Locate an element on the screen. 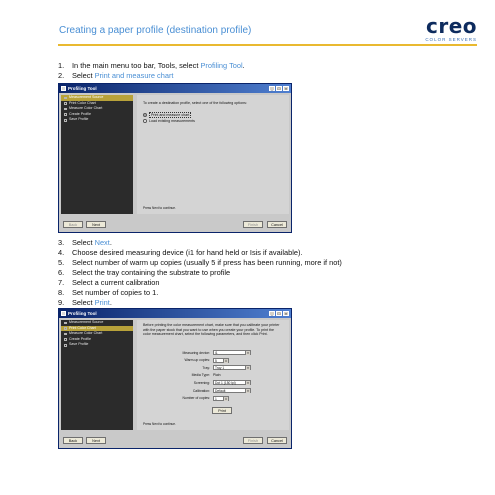 The image size is (495, 495). step-number: 5. is located at coordinates (61, 262).